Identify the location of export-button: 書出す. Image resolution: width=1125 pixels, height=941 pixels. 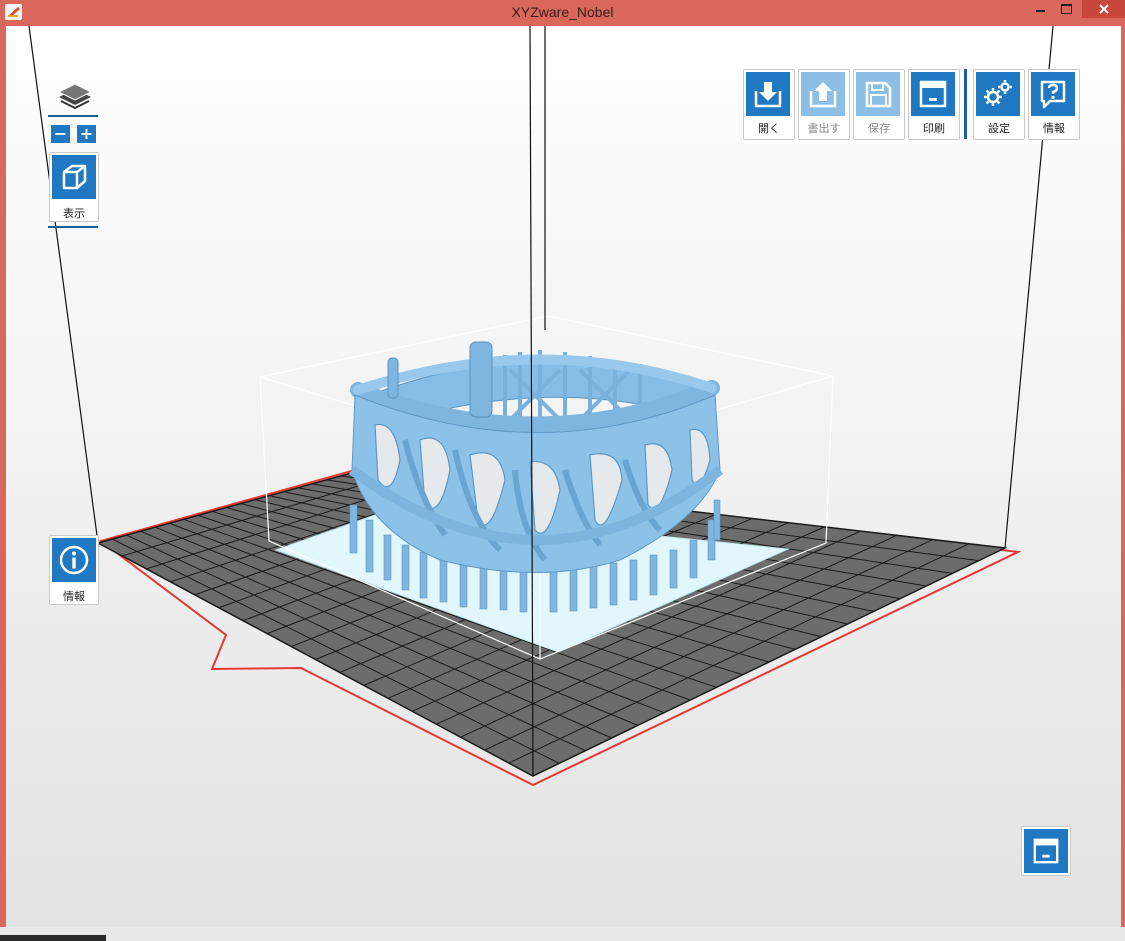
(824, 104).